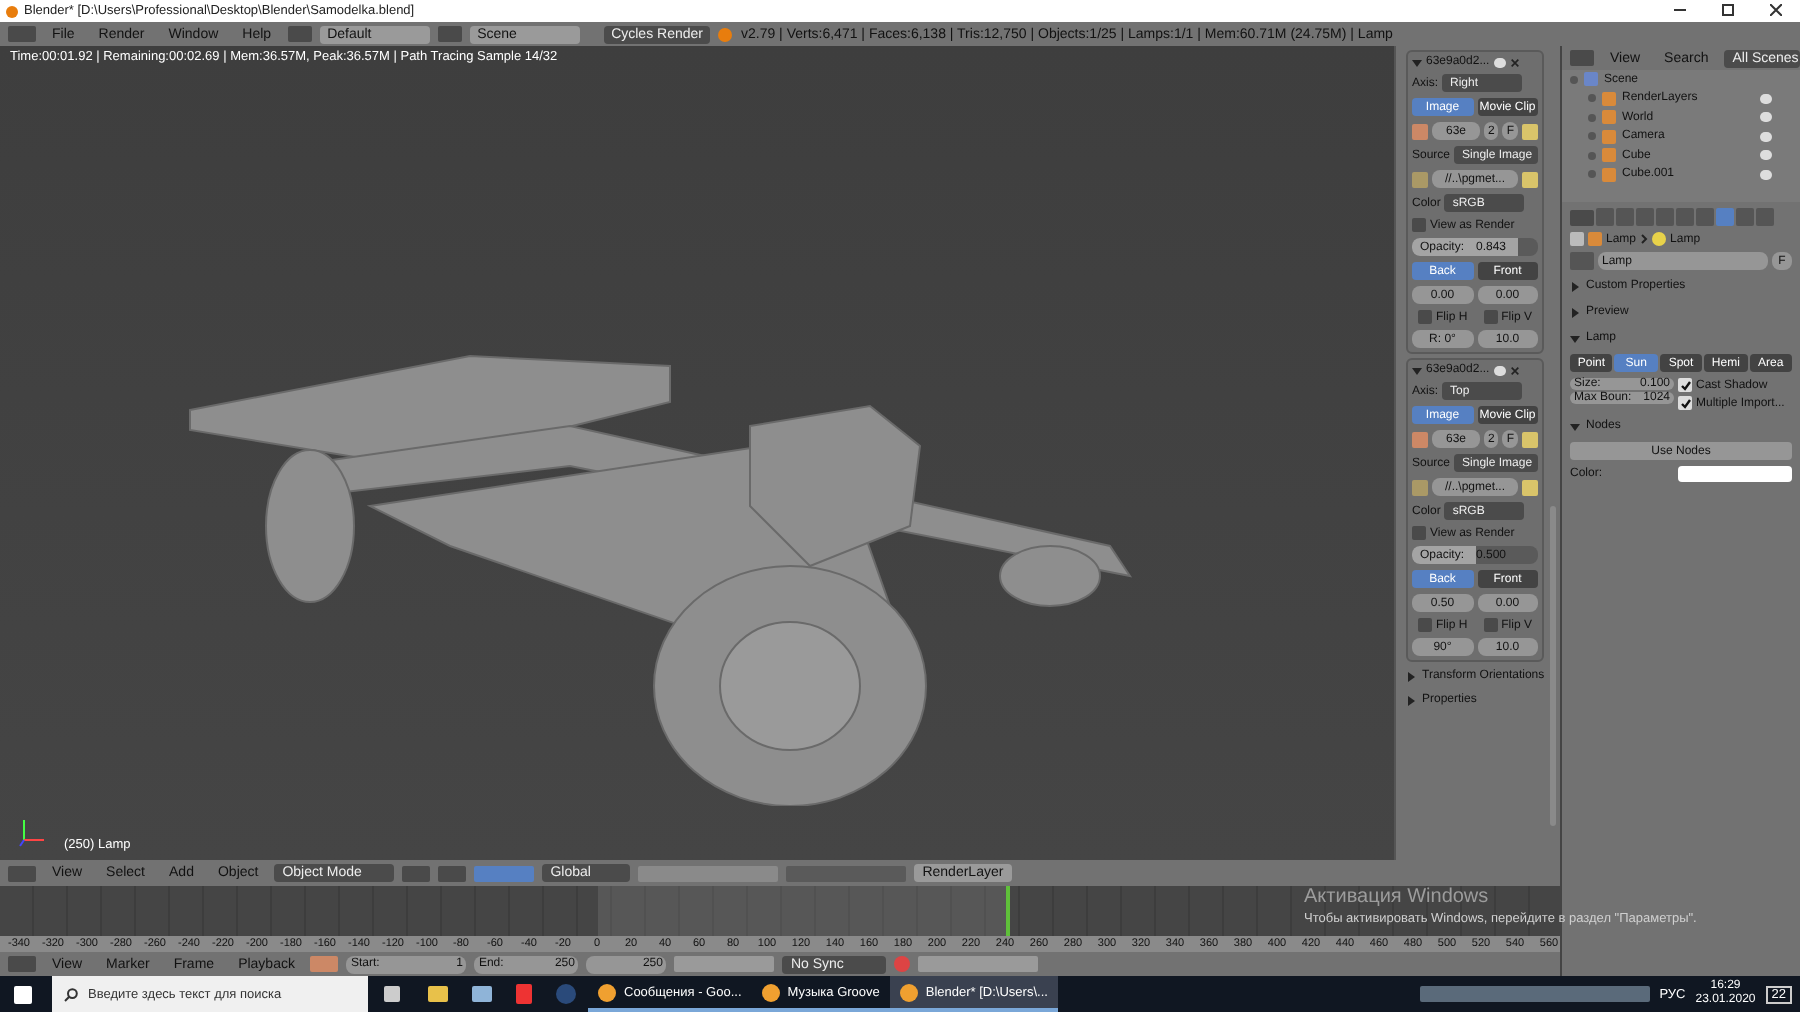 The height and width of the screenshot is (1012, 1800). What do you see at coordinates (299, 34) in the screenshot?
I see `layout-icon` at bounding box center [299, 34].